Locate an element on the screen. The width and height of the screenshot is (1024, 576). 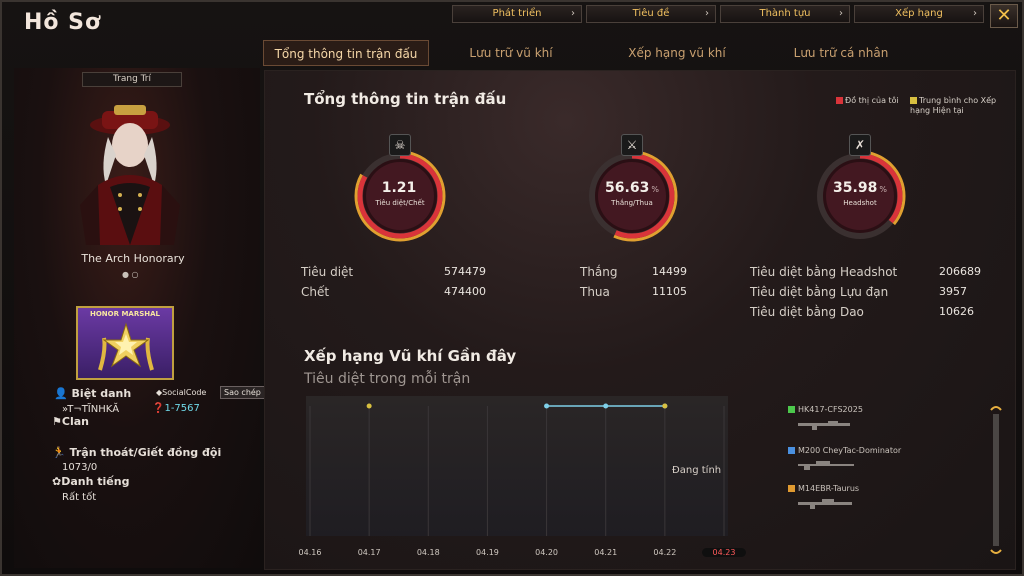
reputation-label: ✿Danh tiếng is located at coordinates (90, 481).